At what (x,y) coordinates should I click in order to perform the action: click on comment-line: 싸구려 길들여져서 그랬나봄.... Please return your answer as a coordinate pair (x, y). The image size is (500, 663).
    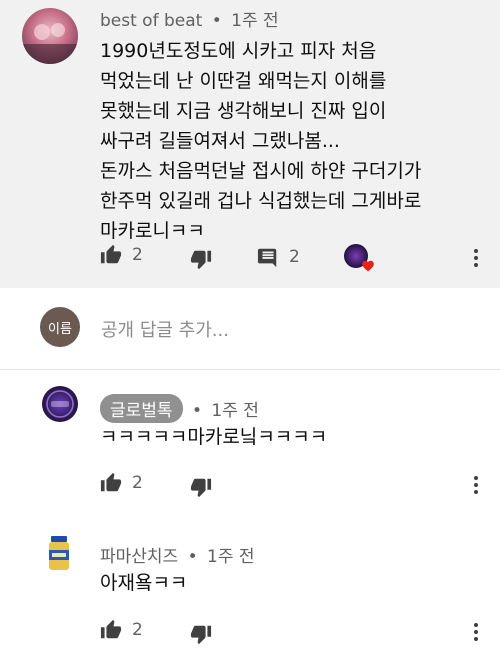
    Looking at the image, I should click on (220, 141).